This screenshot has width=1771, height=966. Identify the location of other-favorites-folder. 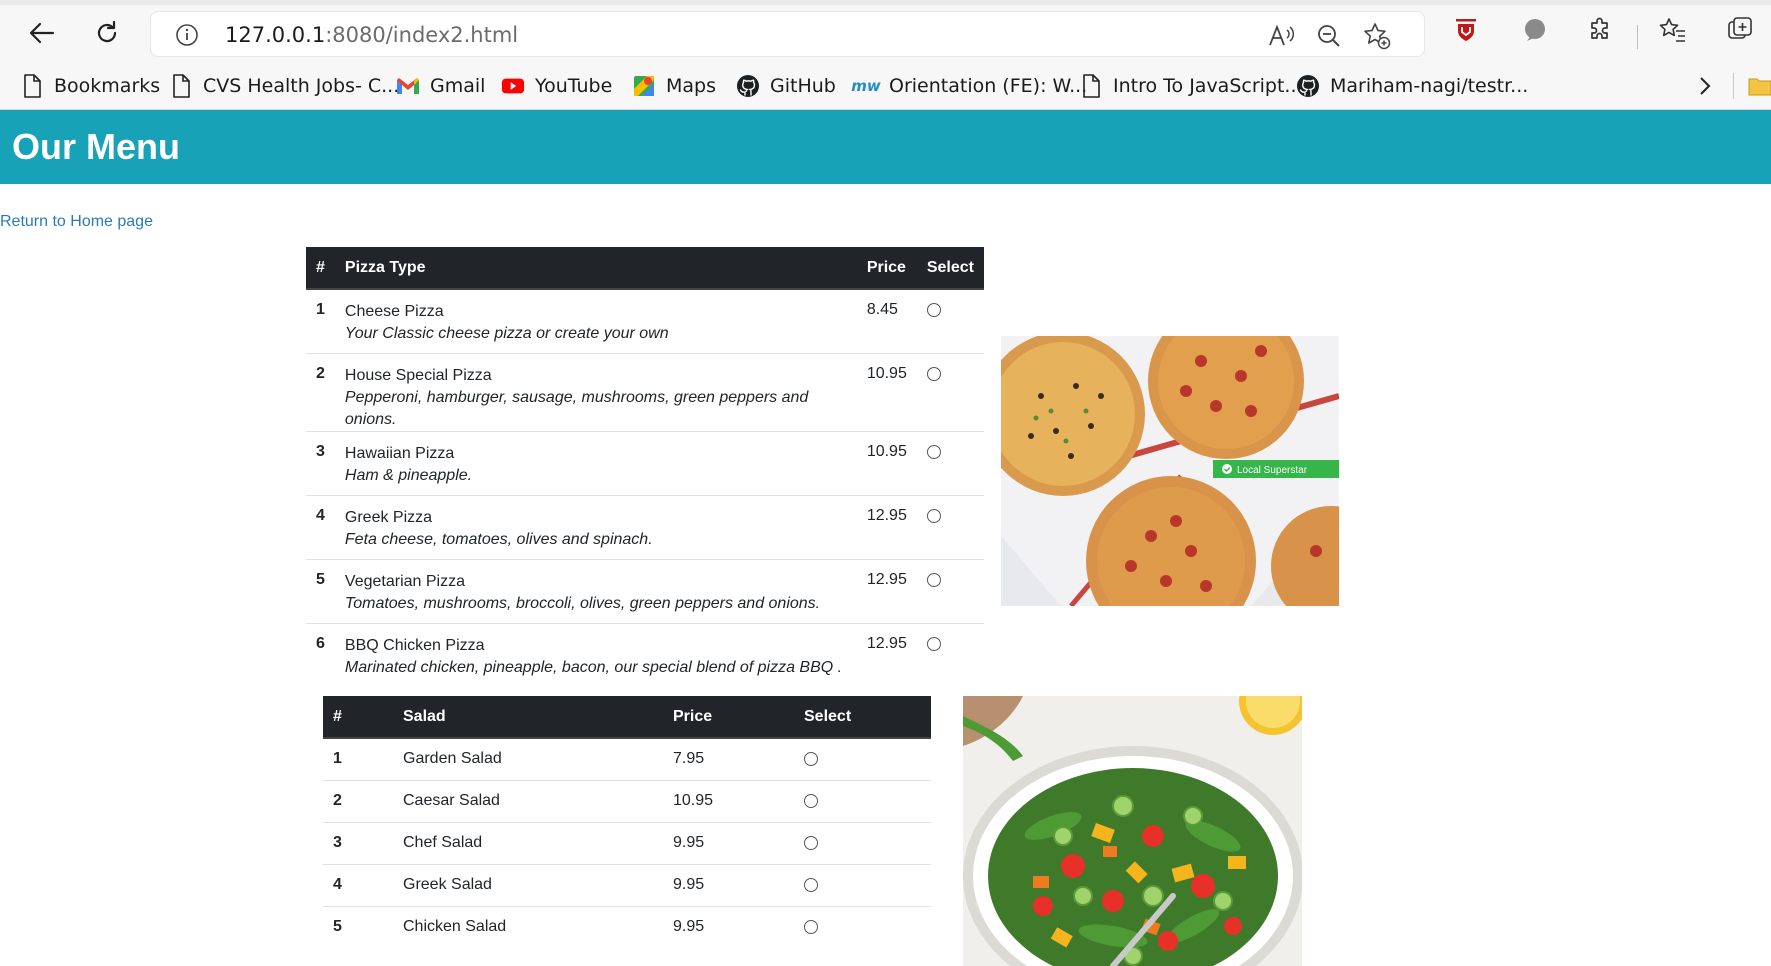
(1759, 86).